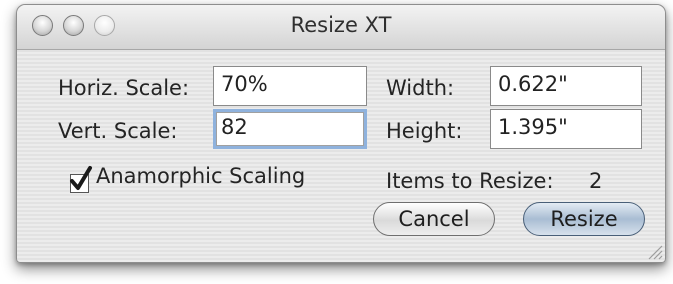 The image size is (673, 284). I want to click on width-label: Width:, so click(420, 88).